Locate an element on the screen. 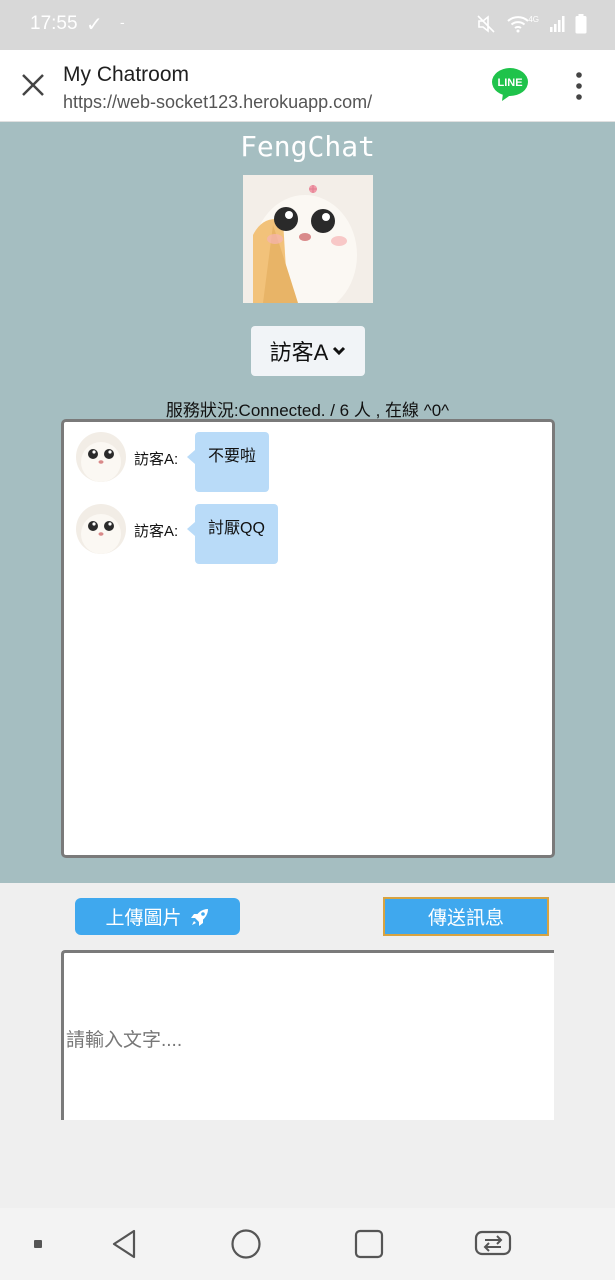 This screenshot has height=1280, width=615. message-bubble: 討厭QQ is located at coordinates (232, 534).